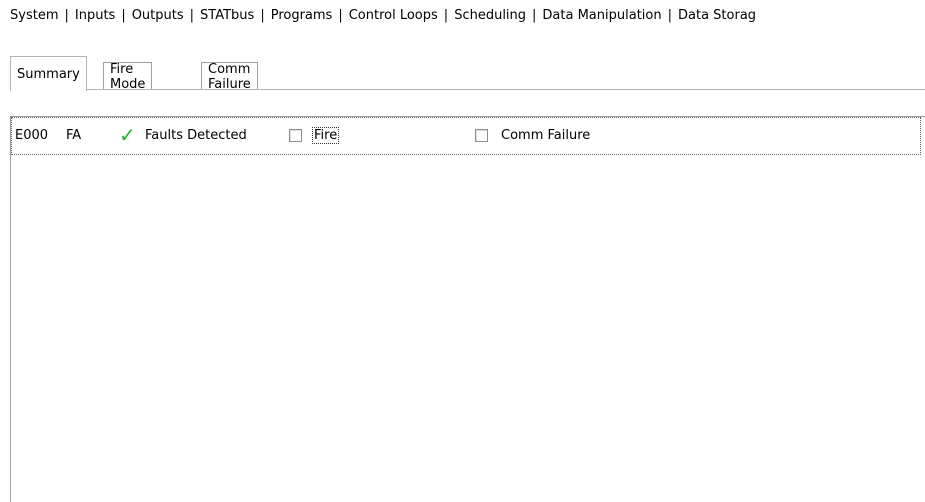  Describe the element at coordinates (490, 15) in the screenshot. I see `tab-scheduling: Scheduling` at that location.